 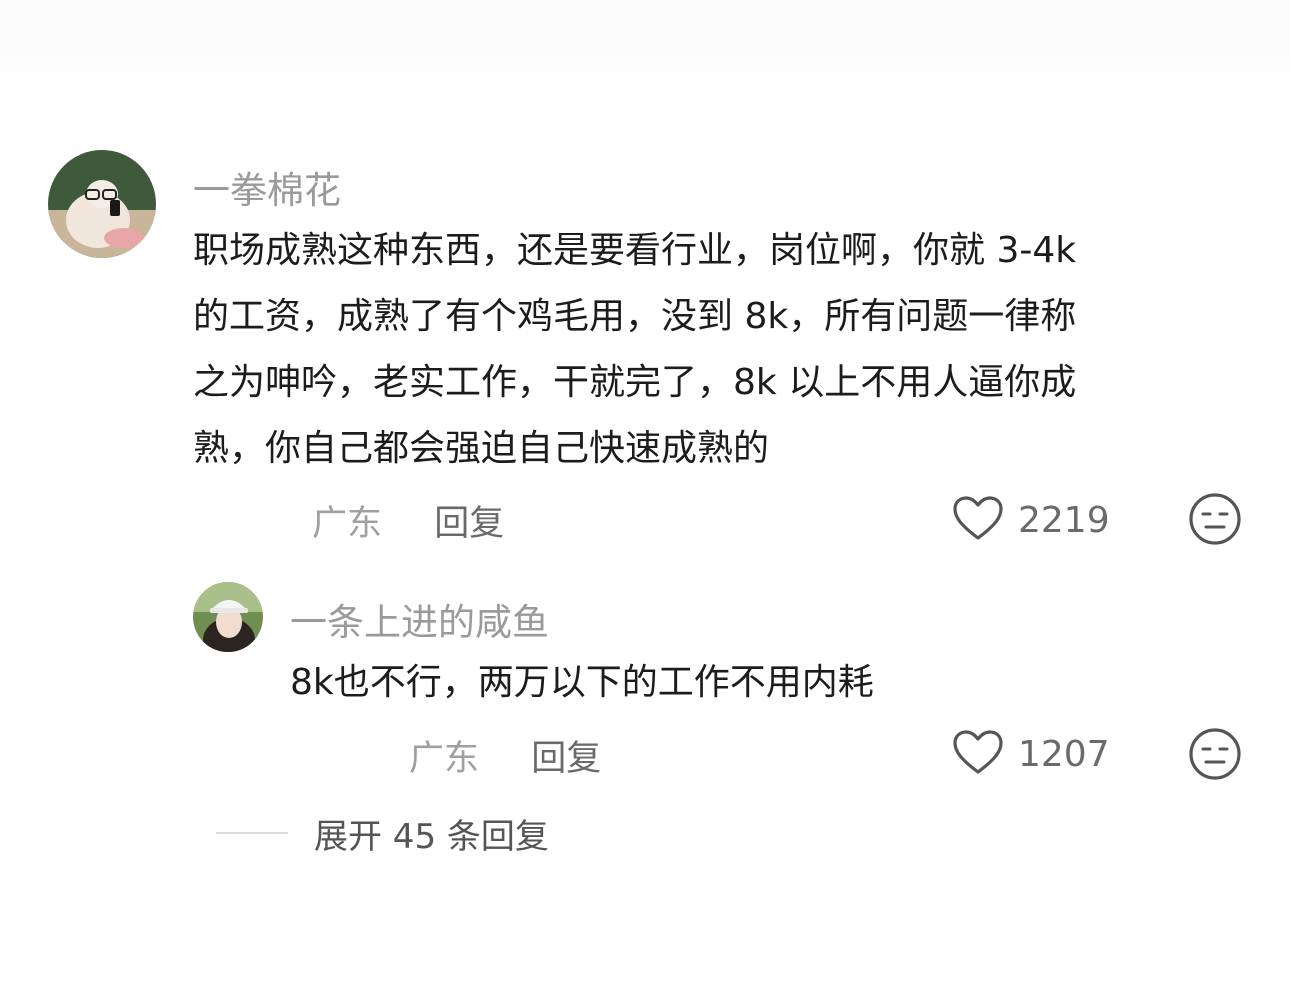 I want to click on comment-2-text: 8k也不行，两万以下的工作不用内耗, so click(x=582, y=682).